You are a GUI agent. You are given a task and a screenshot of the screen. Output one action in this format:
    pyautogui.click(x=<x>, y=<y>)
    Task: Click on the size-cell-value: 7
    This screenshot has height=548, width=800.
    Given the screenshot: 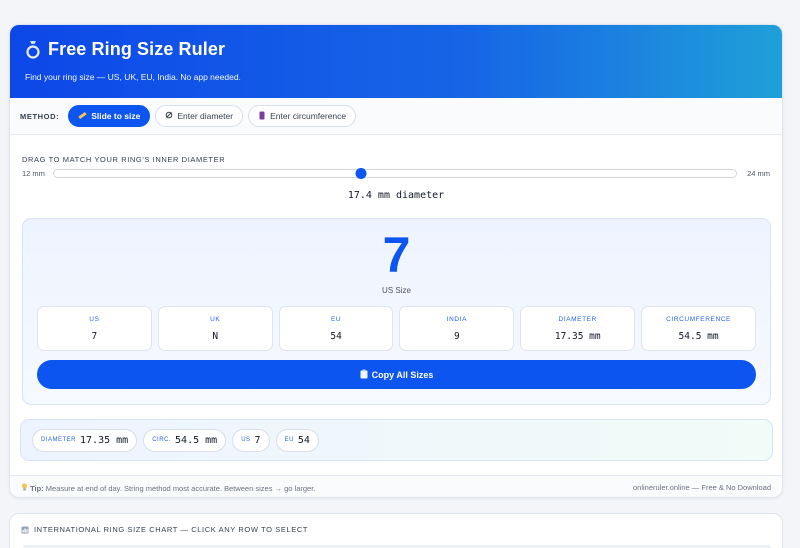 What is the action you would take?
    pyautogui.click(x=94, y=336)
    